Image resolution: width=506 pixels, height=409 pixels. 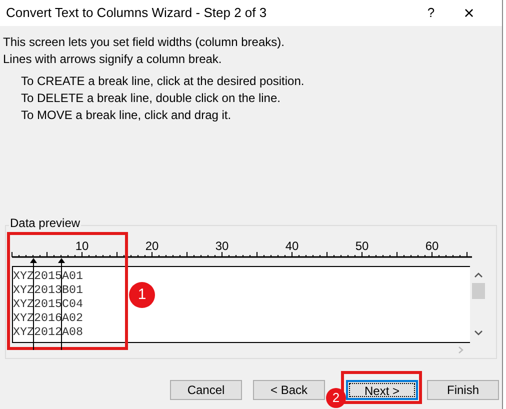 What do you see at coordinates (336, 398) in the screenshot?
I see `step-marker: 2` at bounding box center [336, 398].